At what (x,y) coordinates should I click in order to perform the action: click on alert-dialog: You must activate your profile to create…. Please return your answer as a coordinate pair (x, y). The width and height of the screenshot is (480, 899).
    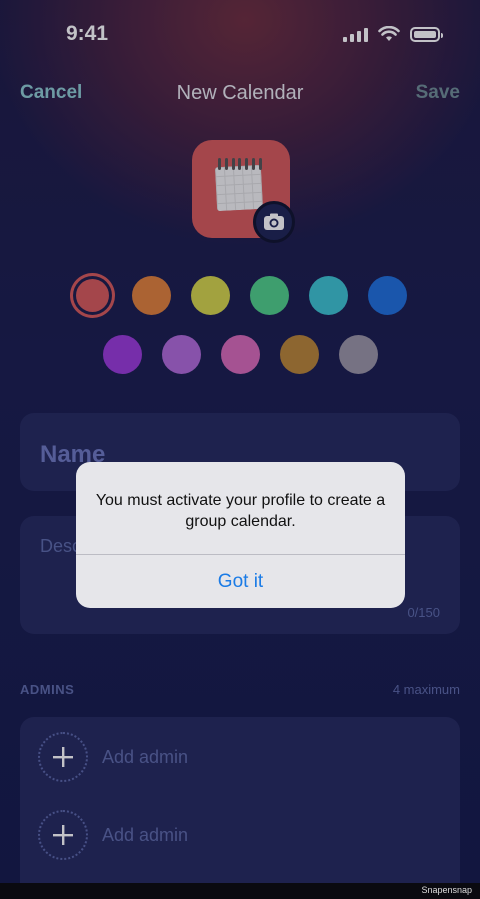
    Looking at the image, I should click on (240, 535).